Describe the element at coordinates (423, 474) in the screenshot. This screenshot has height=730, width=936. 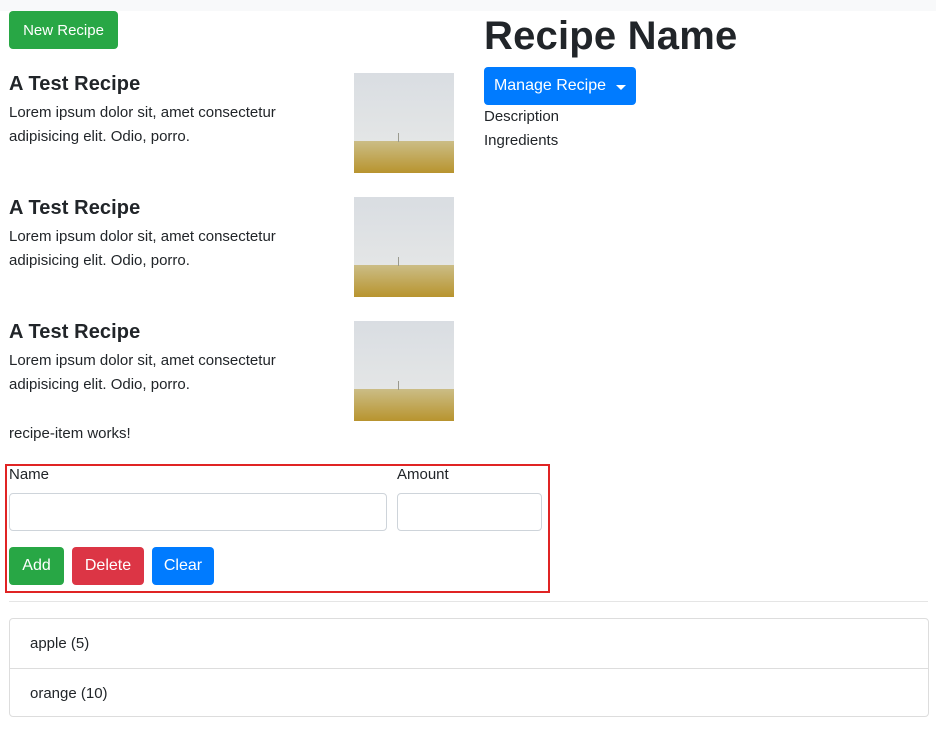
I see `amount-label: Amount` at that location.